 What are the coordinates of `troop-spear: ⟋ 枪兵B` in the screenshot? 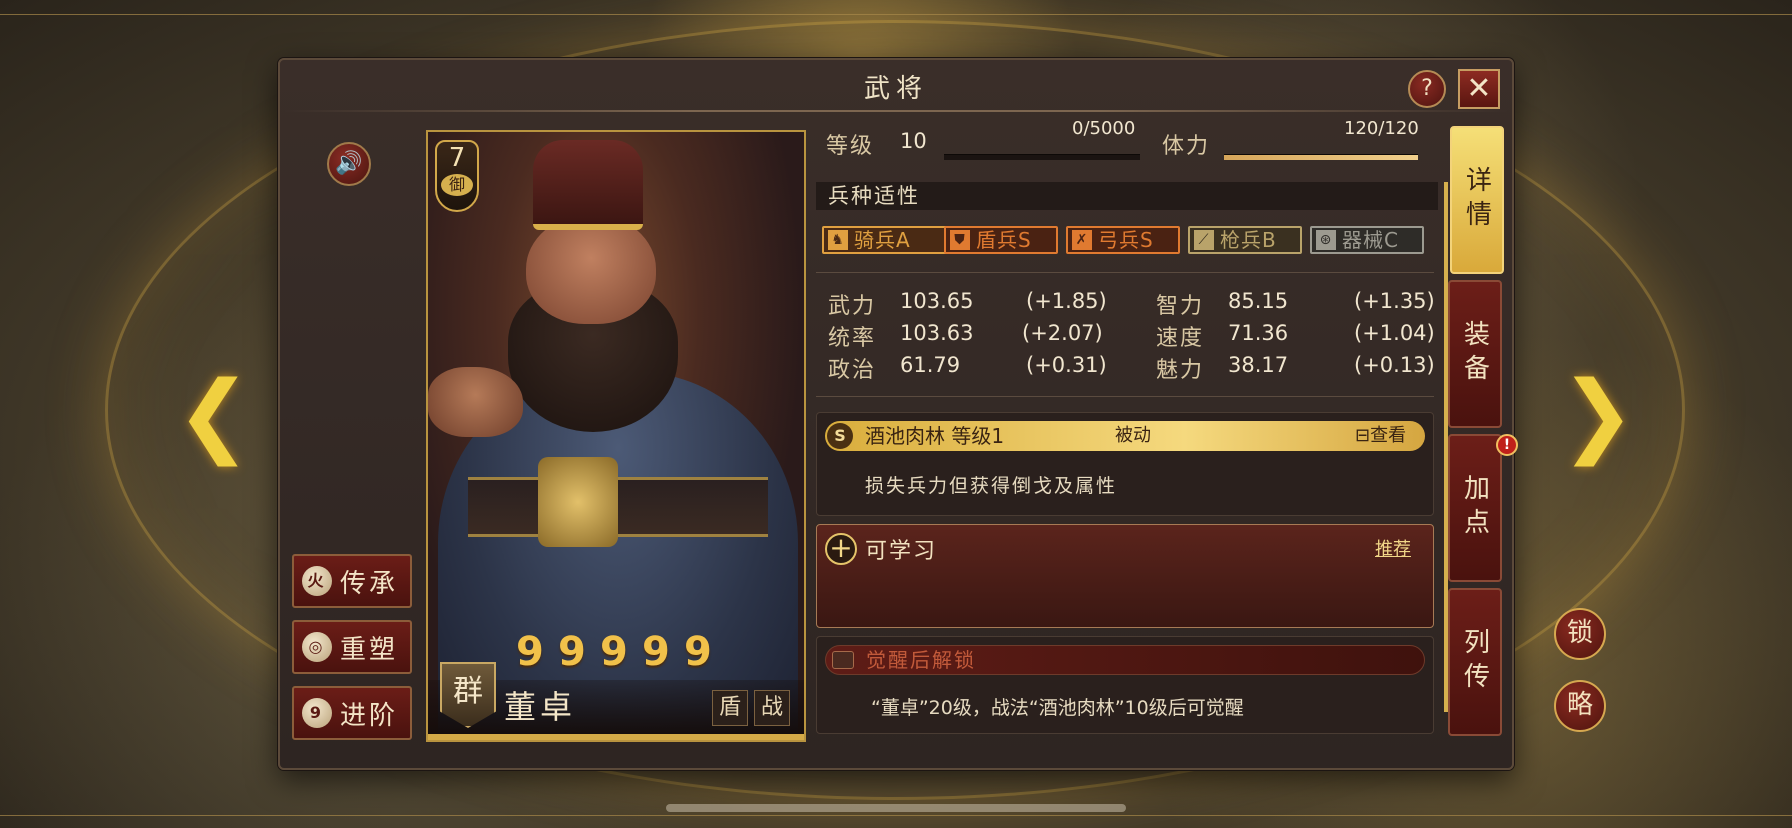 It's located at (1245, 240).